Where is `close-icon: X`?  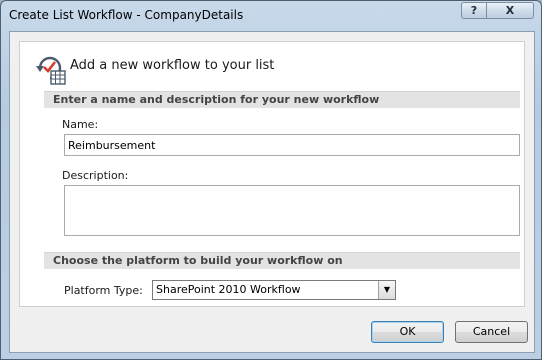 close-icon: X is located at coordinates (510, 10).